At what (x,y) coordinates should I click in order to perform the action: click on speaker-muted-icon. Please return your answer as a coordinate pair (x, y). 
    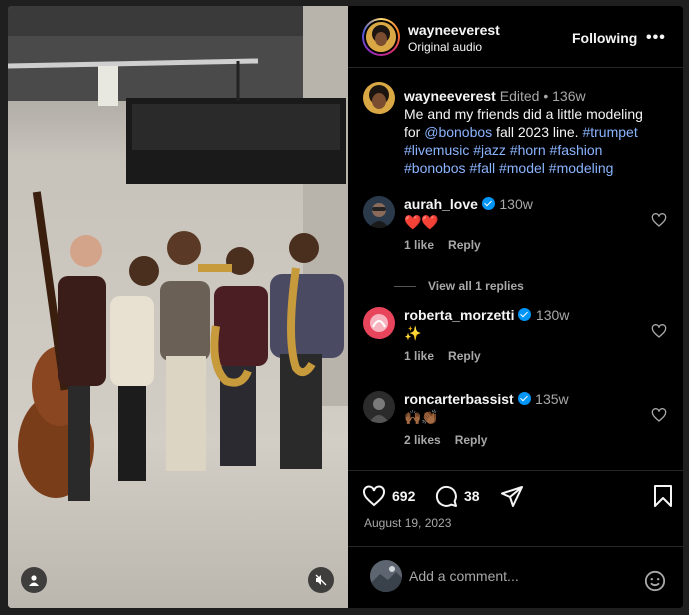
    Looking at the image, I should click on (321, 580).